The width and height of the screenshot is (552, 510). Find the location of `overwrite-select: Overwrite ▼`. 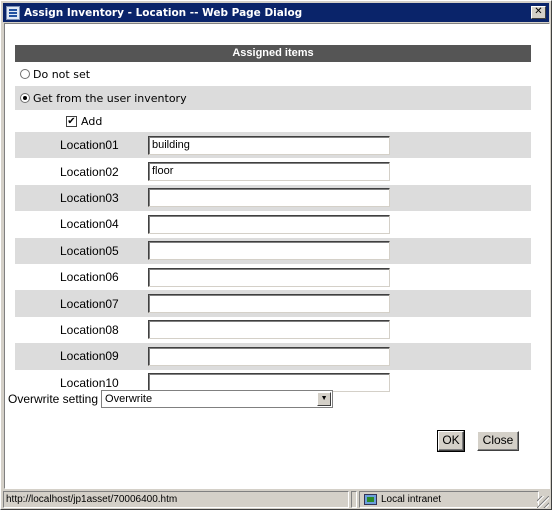

overwrite-select: Overwrite ▼ is located at coordinates (217, 399).